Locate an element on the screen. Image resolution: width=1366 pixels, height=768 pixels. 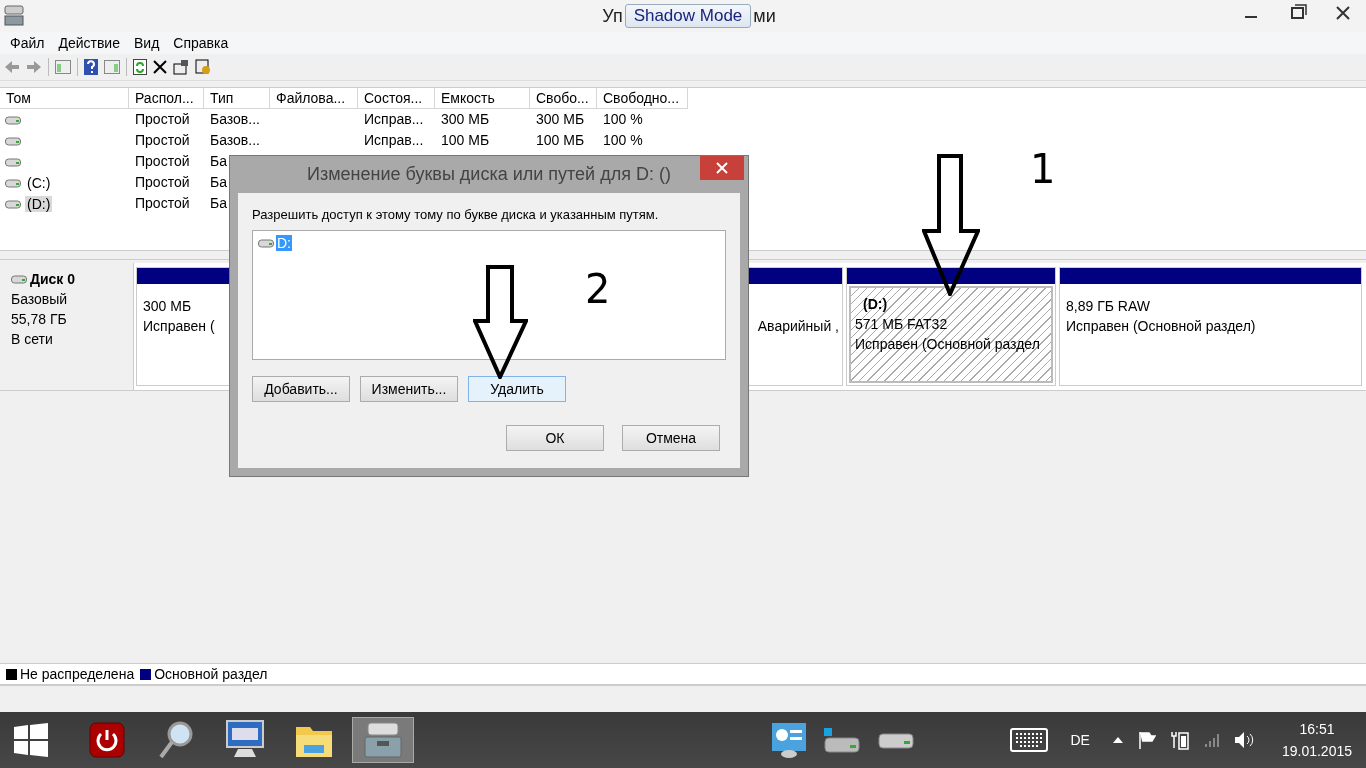
partition: (D:) 571 МБ FAT32 Исправен (Основной раздел is located at coordinates (951, 334).